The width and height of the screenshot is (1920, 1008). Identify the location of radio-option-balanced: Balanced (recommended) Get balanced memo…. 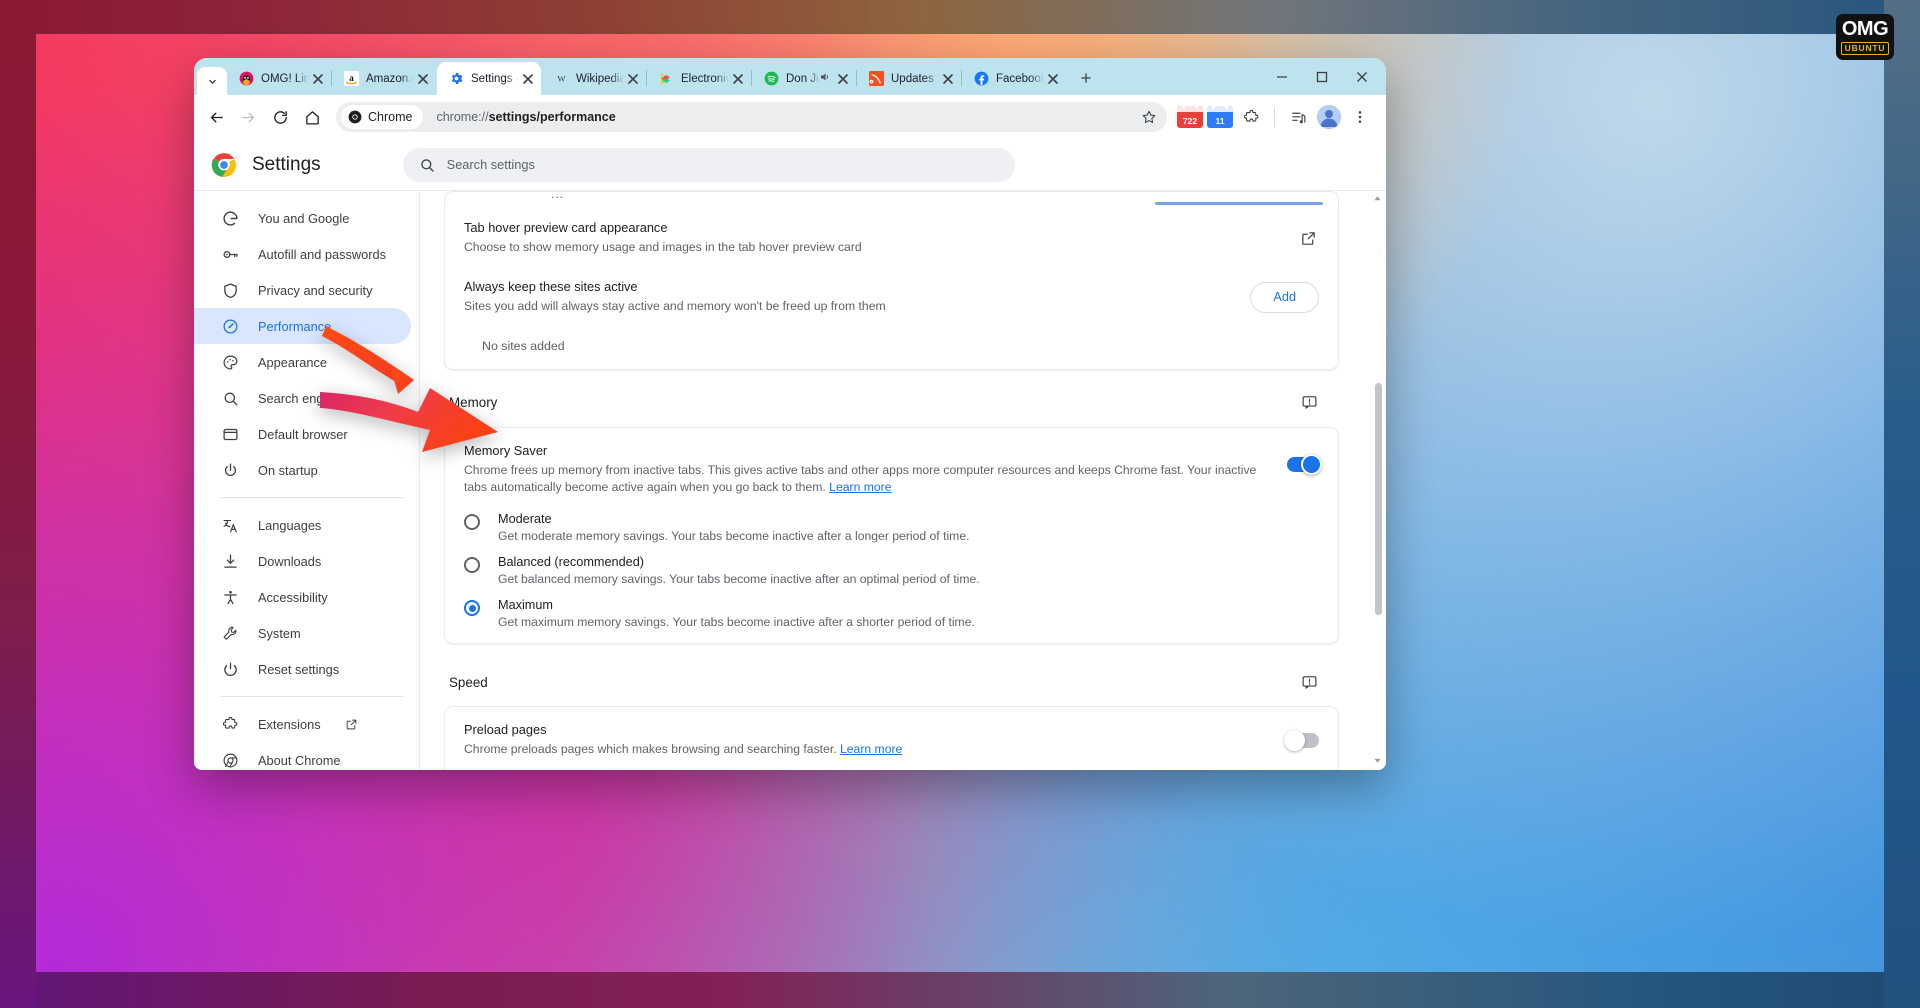
(891, 570).